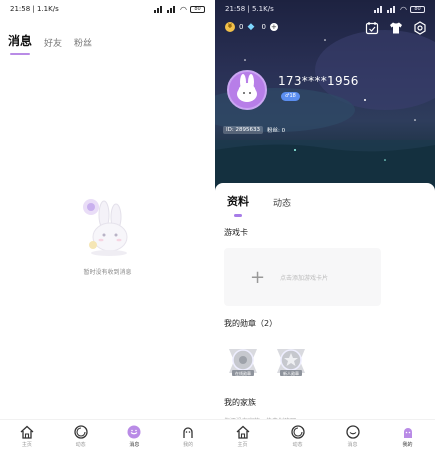  What do you see at coordinates (258, 277) in the screenshot?
I see `plus-icon: +` at bounding box center [258, 277].